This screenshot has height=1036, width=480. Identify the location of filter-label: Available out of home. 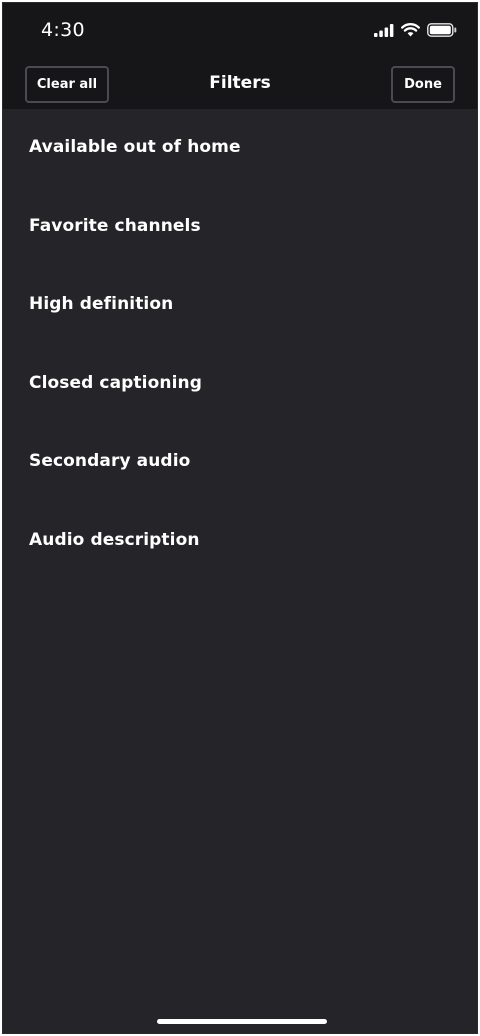
(135, 147).